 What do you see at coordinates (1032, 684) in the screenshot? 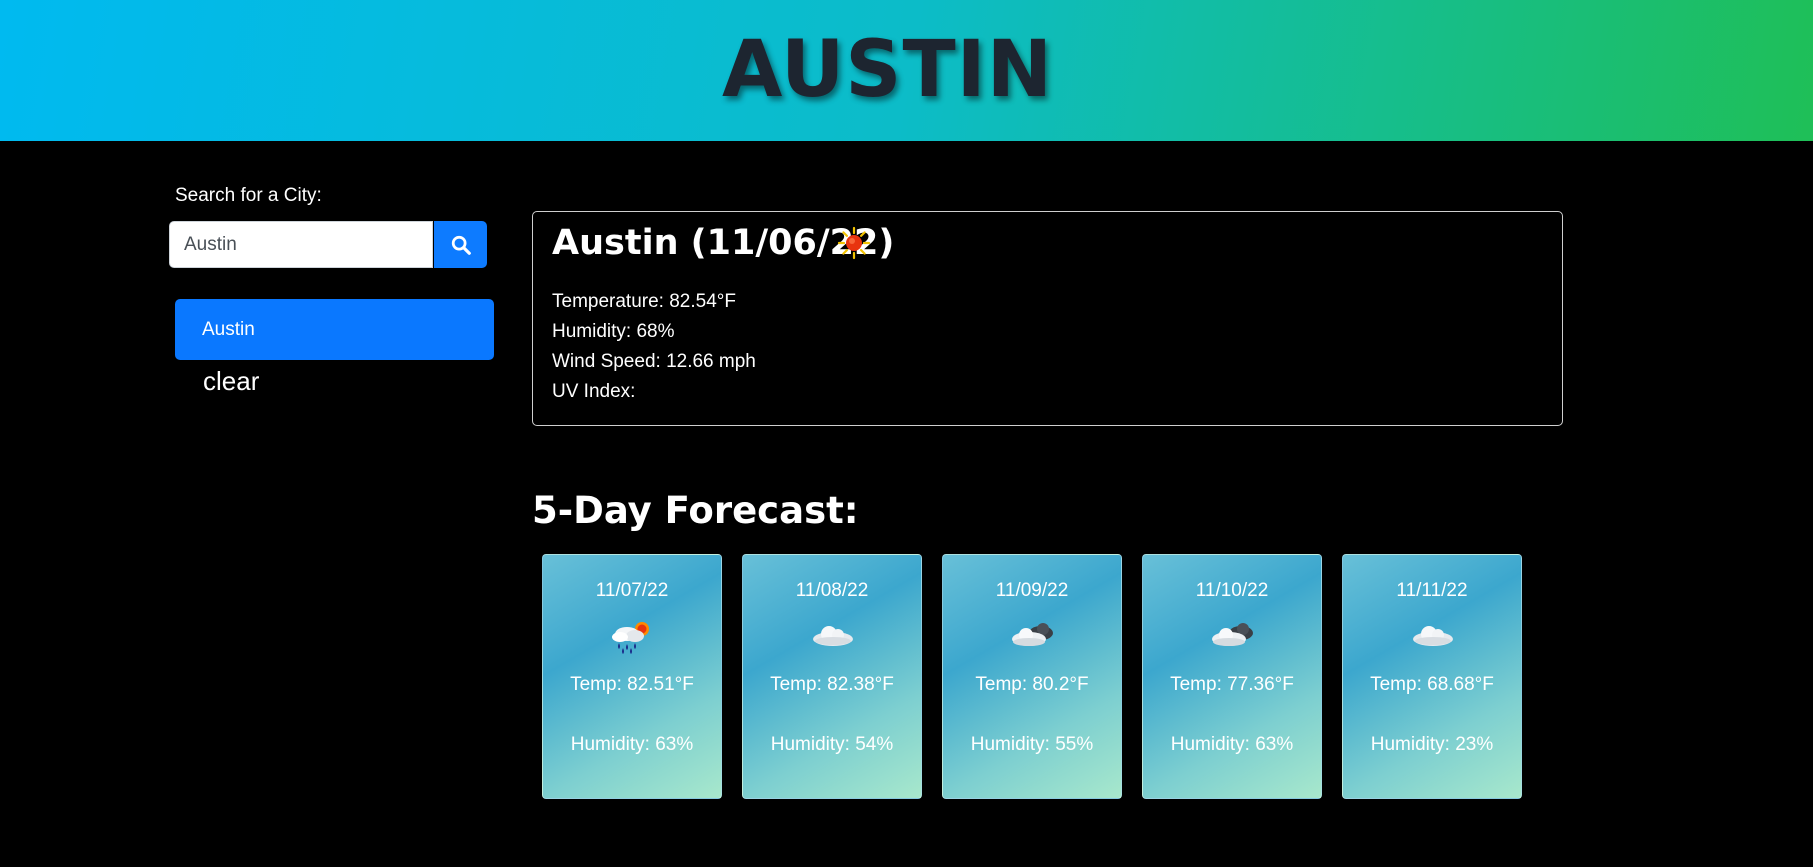
I see `forecast-temp: Temp: 80.2°F` at bounding box center [1032, 684].